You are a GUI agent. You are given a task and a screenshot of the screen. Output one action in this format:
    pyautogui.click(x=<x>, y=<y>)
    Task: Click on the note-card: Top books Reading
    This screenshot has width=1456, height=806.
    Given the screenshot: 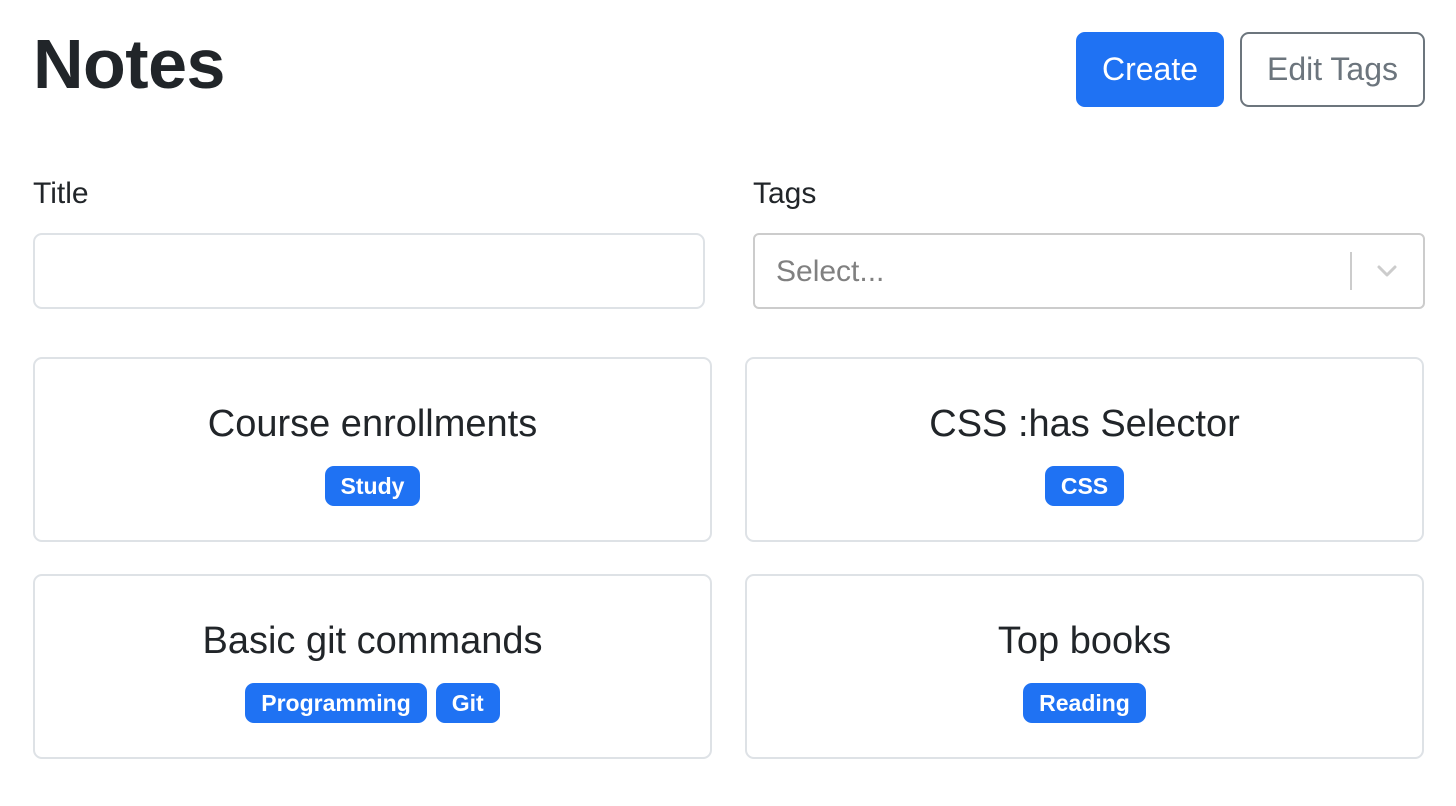 What is the action you would take?
    pyautogui.click(x=1084, y=666)
    